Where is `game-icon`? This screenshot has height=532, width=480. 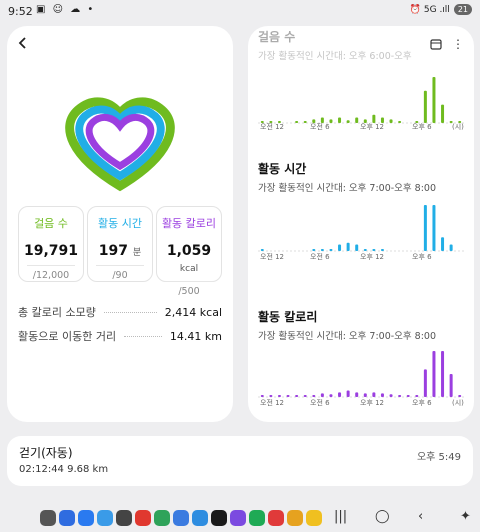 game-icon is located at coordinates (276, 518).